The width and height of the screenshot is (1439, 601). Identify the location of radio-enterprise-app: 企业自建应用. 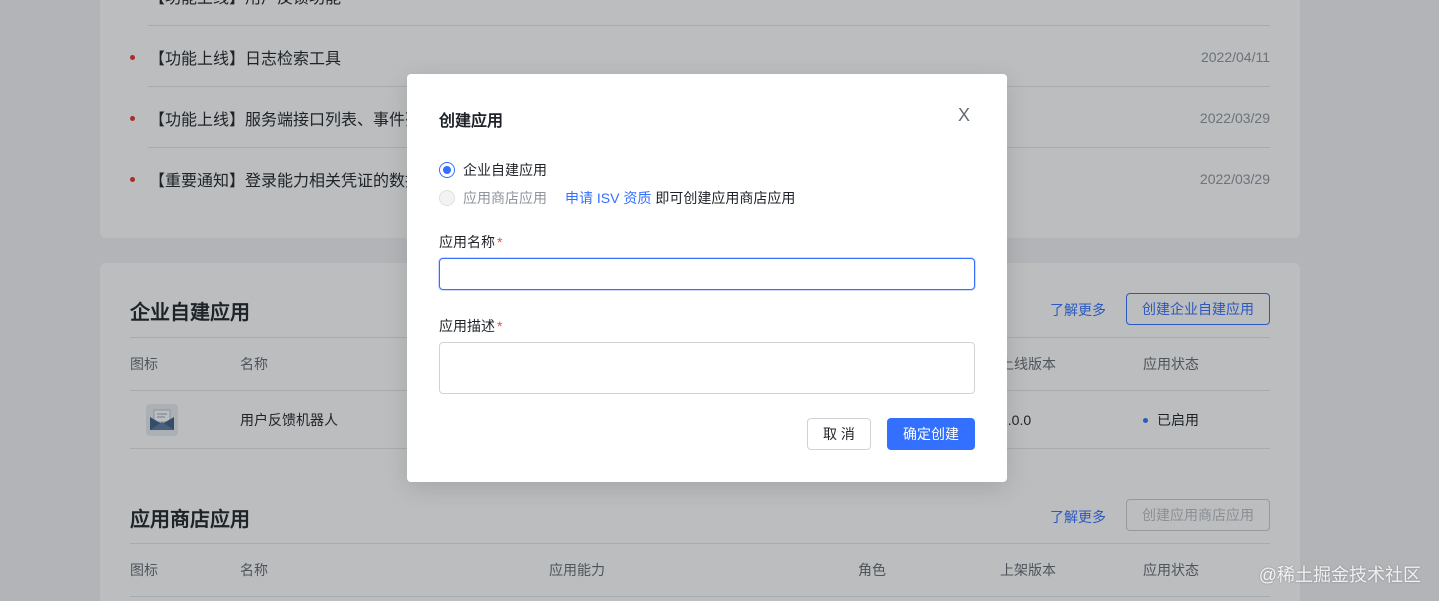
(493, 170).